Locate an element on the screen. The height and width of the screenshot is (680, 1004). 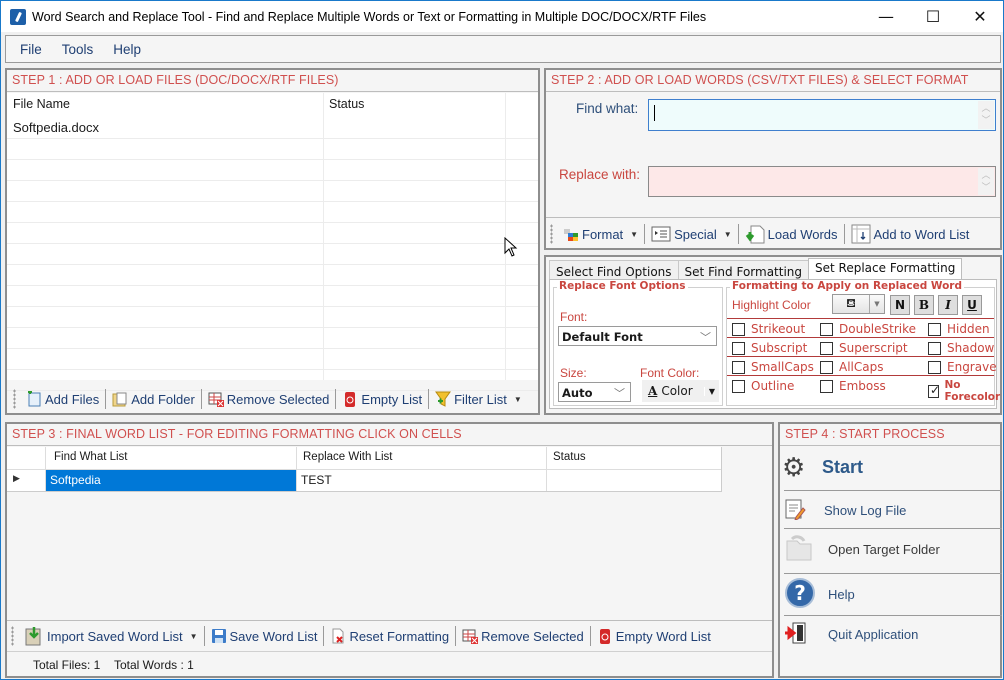
status-cell is located at coordinates (634, 480).